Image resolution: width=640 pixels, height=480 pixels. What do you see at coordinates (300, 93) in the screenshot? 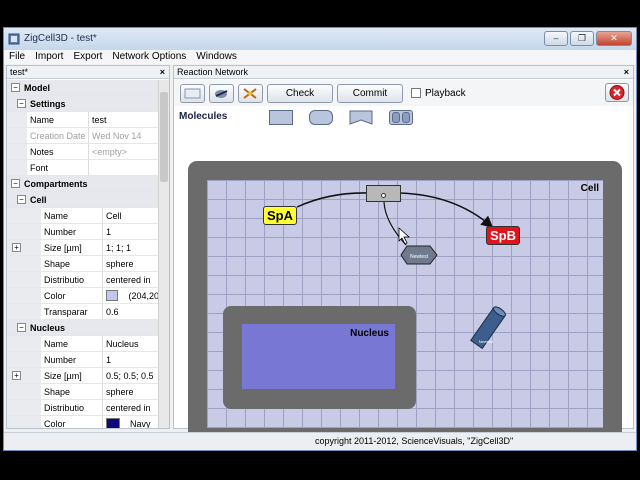
I see `check-button: Check` at bounding box center [300, 93].